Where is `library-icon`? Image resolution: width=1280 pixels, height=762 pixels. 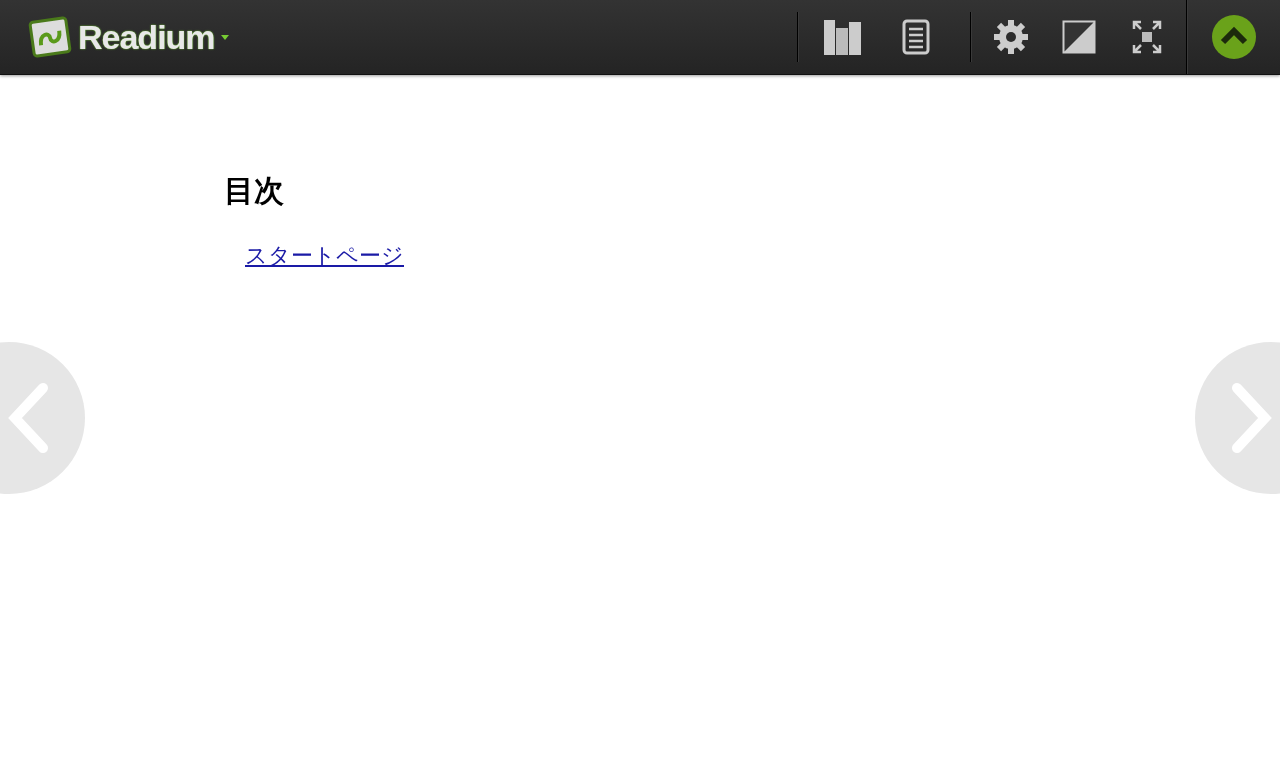 library-icon is located at coordinates (843, 37).